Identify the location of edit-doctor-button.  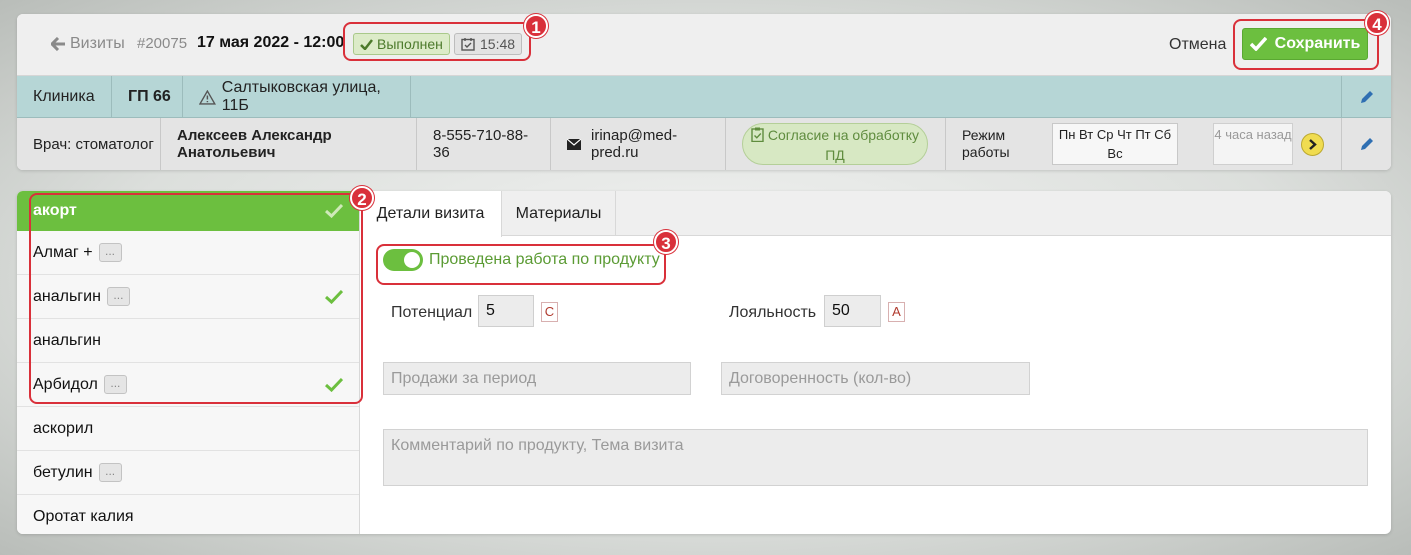
(1366, 144).